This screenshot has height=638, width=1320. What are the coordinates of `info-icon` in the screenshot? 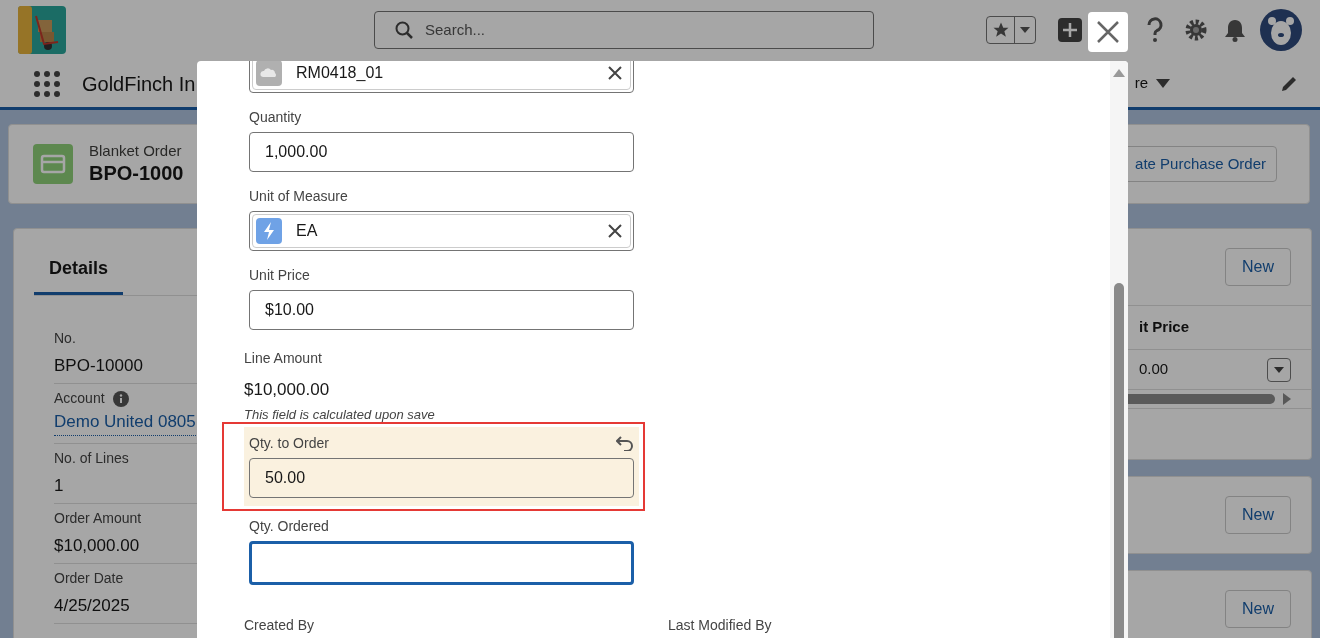 It's located at (120, 398).